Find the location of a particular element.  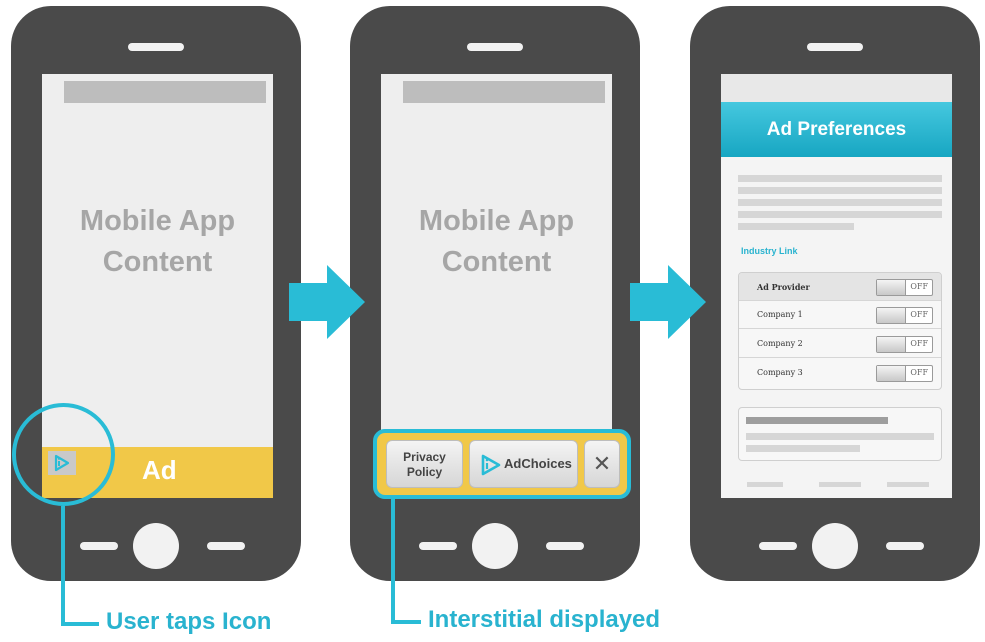

ad-label: Ad is located at coordinates (159, 470).